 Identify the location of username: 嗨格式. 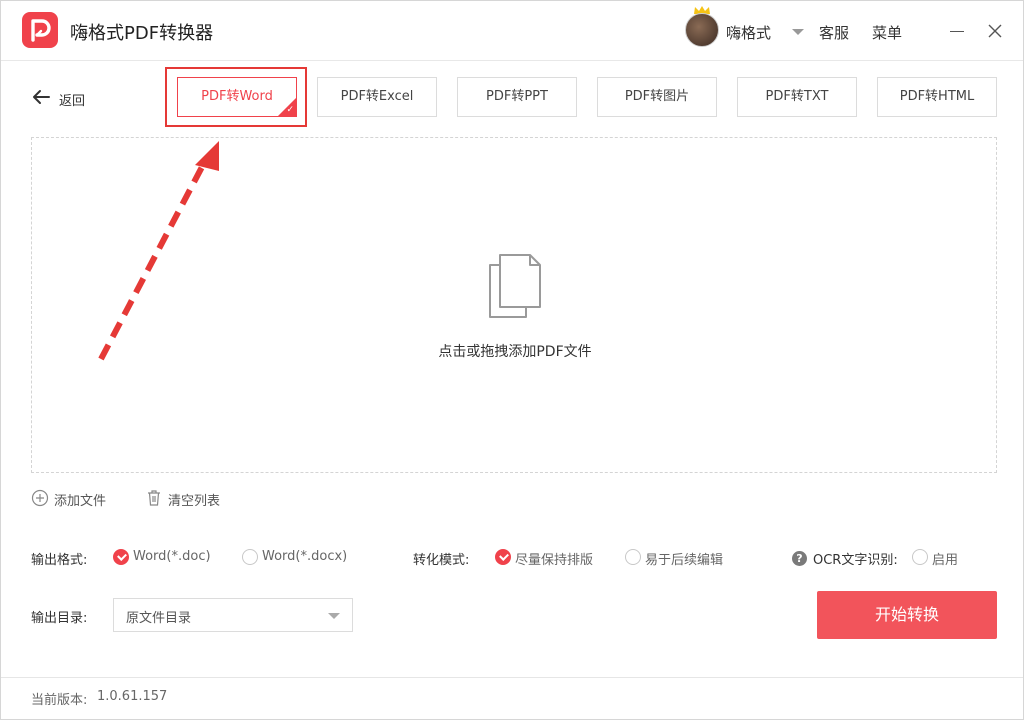
(748, 32).